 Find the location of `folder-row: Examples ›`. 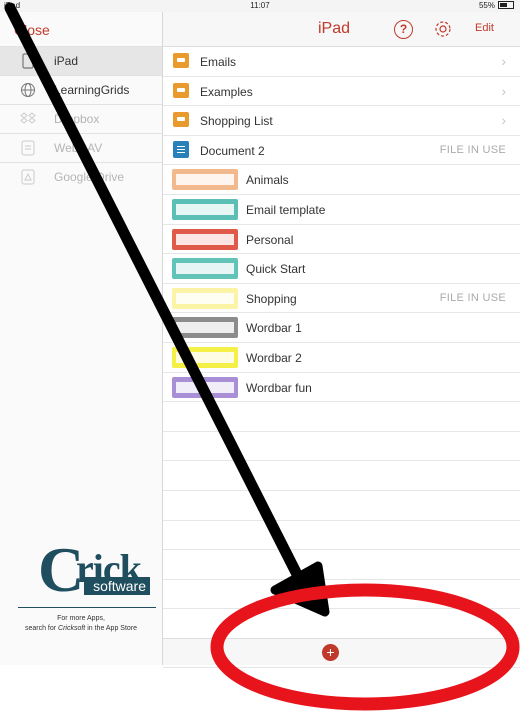

folder-row: Examples › is located at coordinates (341, 92).